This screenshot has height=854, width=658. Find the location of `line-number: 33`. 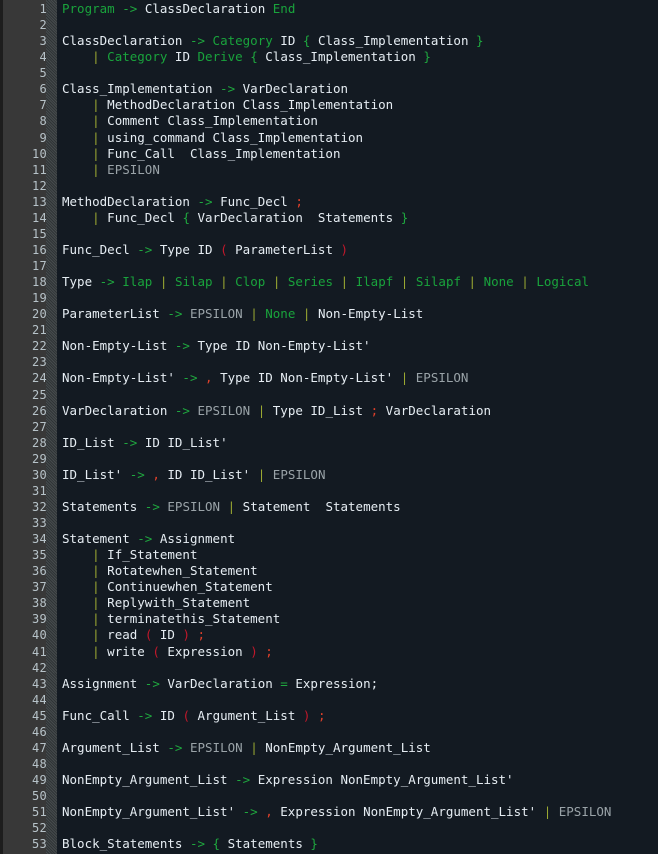

line-number: 33 is located at coordinates (39, 523).